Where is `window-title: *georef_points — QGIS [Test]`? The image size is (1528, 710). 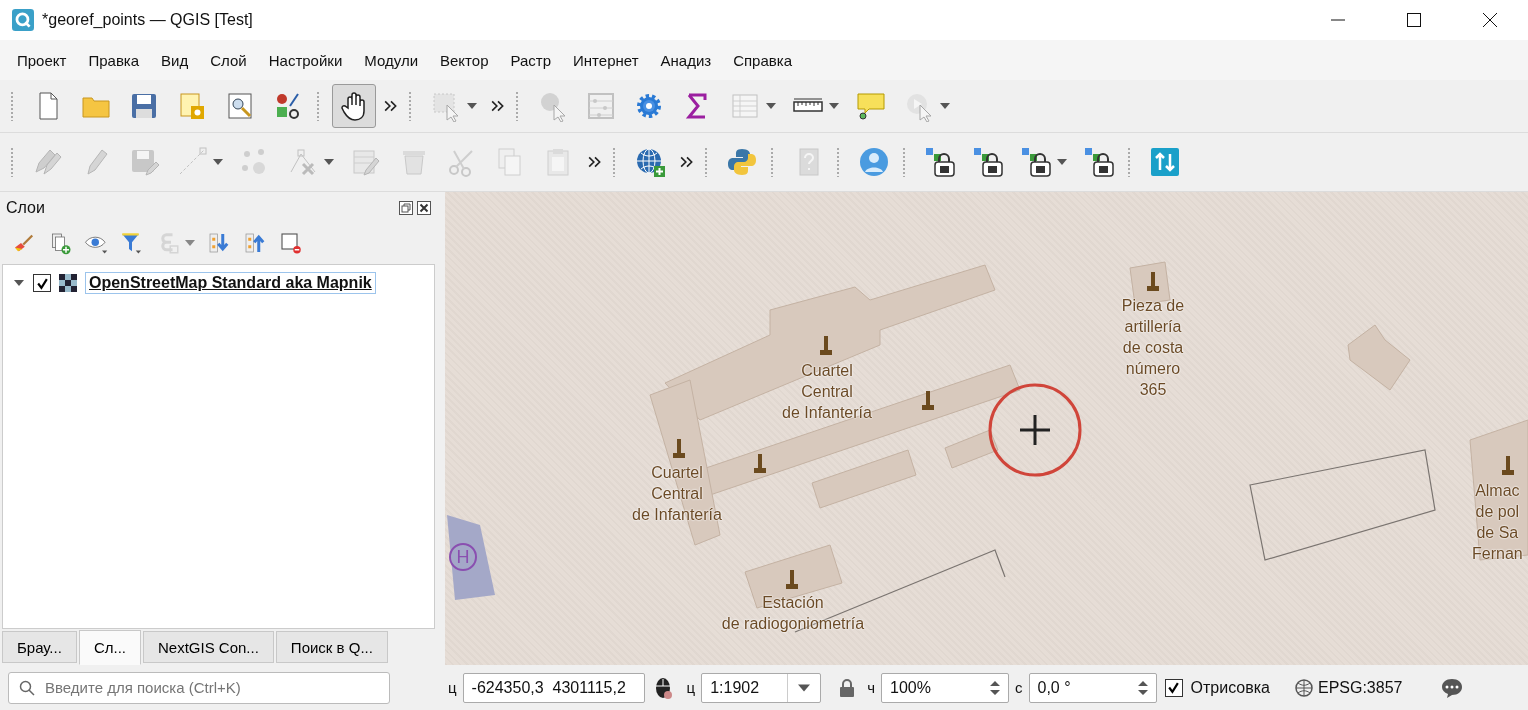 window-title: *georef_points — QGIS [Test] is located at coordinates (147, 20).